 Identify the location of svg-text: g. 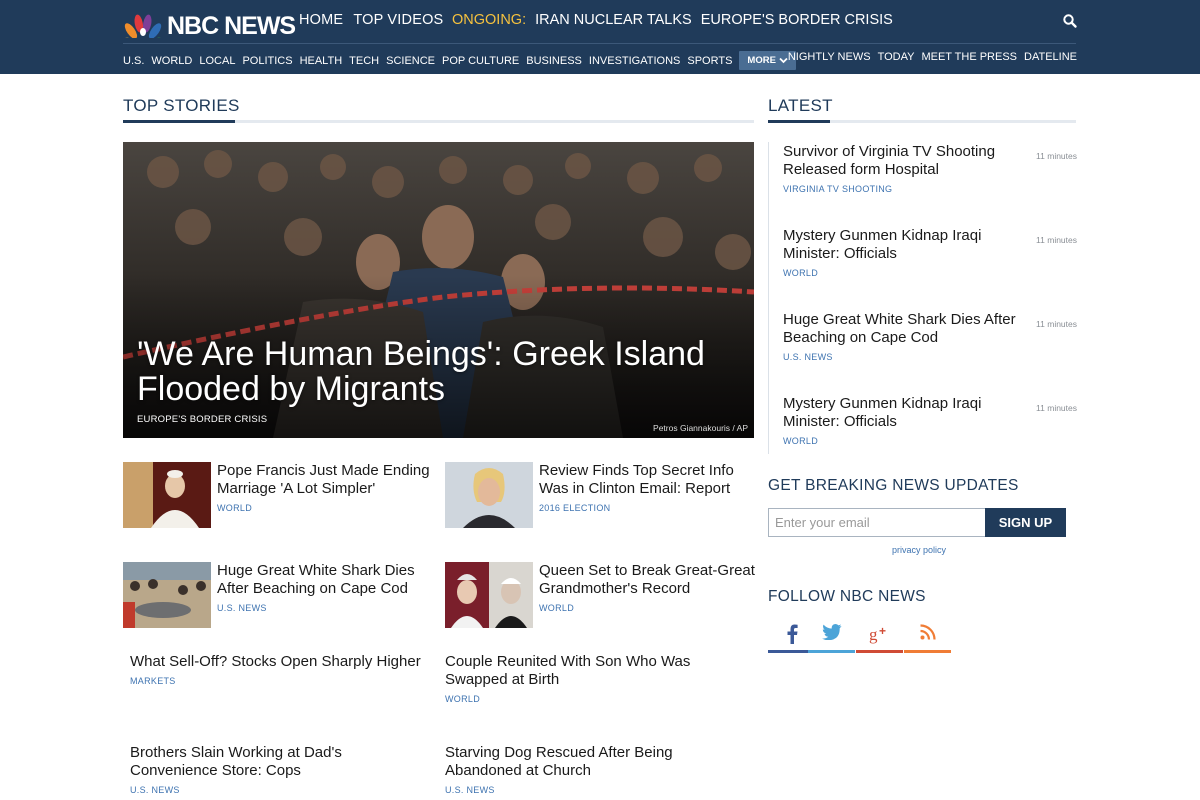
(873, 634).